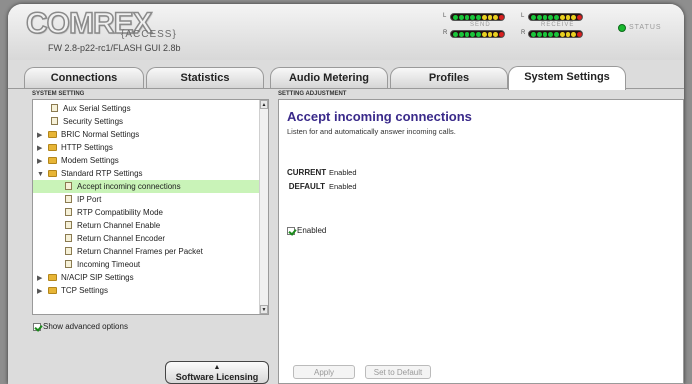  I want to click on tab-audio-metering: Audio Metering, so click(329, 78).